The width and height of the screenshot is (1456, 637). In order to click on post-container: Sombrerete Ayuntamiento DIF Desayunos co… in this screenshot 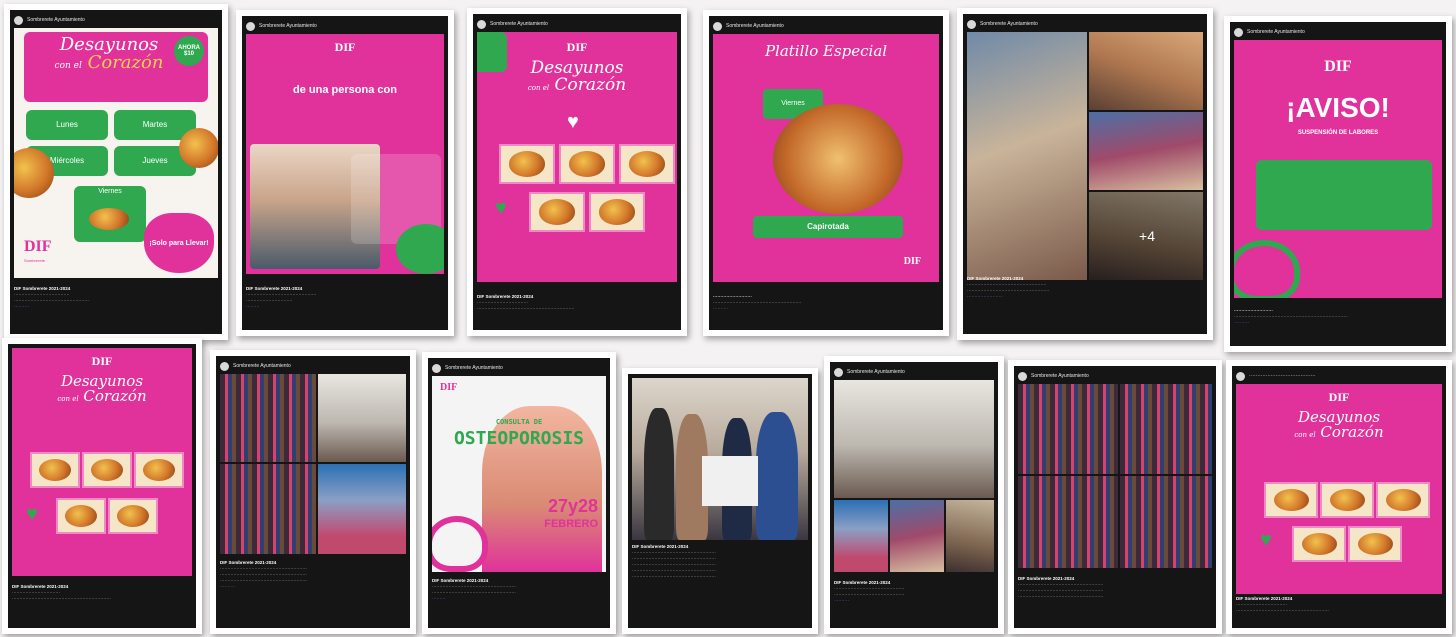, I will do `click(577, 172)`.